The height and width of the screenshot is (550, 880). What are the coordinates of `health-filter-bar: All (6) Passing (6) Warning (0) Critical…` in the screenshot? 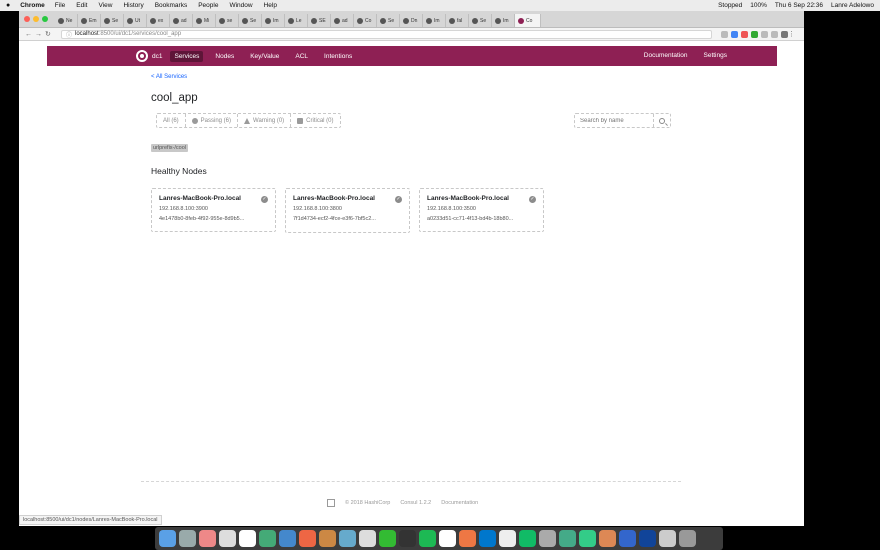 It's located at (248, 120).